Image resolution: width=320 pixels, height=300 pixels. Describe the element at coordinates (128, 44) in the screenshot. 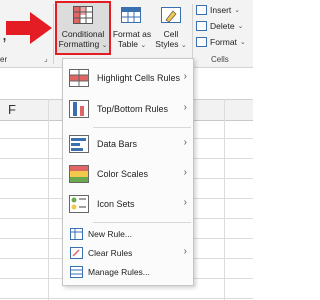

I see `fat-line2: Table` at that location.